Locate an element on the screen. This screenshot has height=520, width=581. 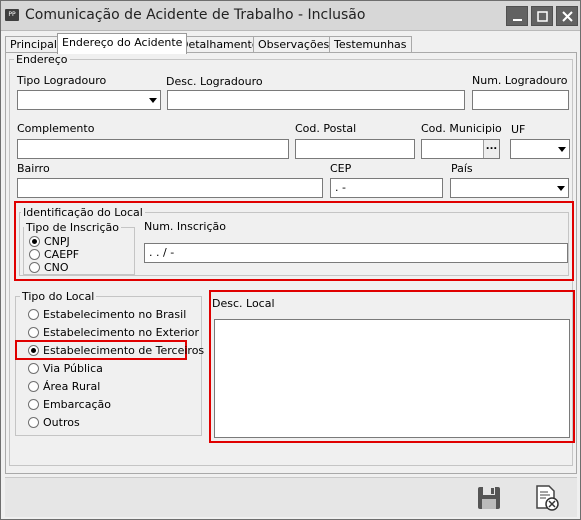
num-logradouro-input is located at coordinates (520, 100).